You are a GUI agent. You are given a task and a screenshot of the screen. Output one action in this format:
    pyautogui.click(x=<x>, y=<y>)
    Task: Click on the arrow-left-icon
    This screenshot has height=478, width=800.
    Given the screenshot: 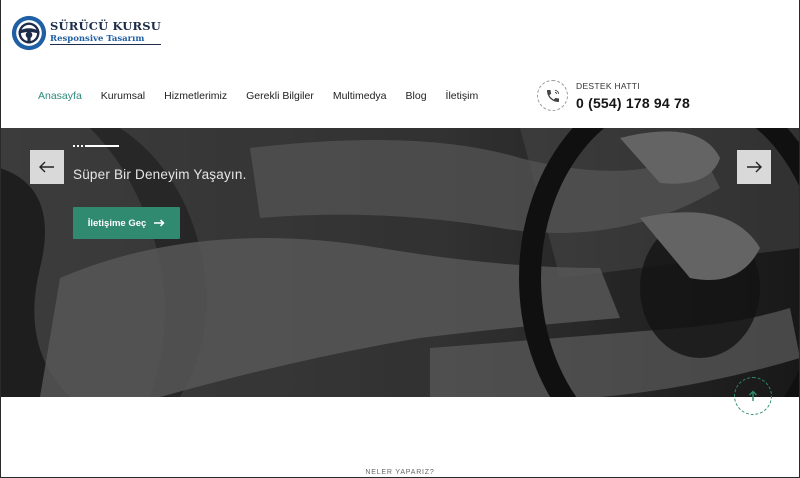 What is the action you would take?
    pyautogui.click(x=46, y=167)
    